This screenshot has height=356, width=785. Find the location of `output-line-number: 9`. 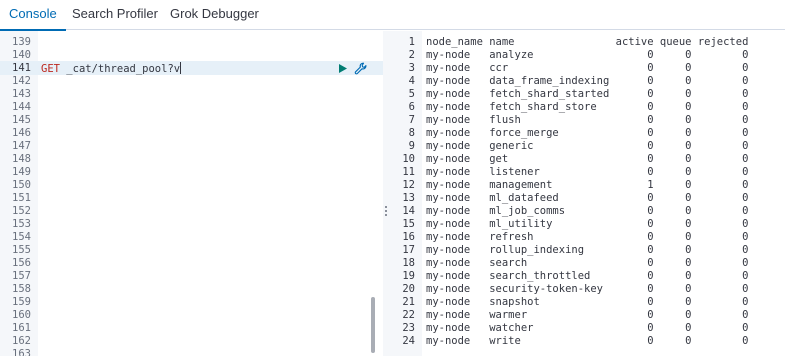

output-line-number: 9 is located at coordinates (411, 146).